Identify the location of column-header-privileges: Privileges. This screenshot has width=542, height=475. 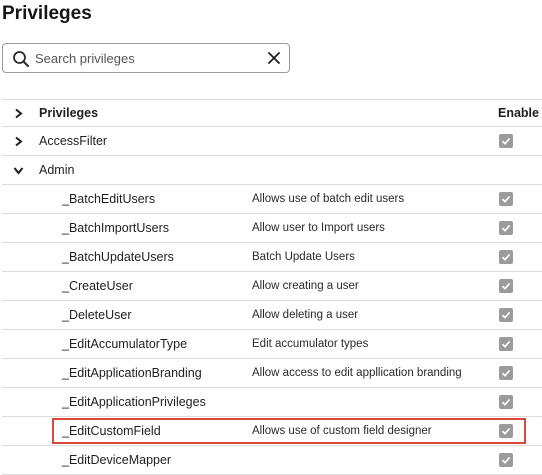
(69, 113).